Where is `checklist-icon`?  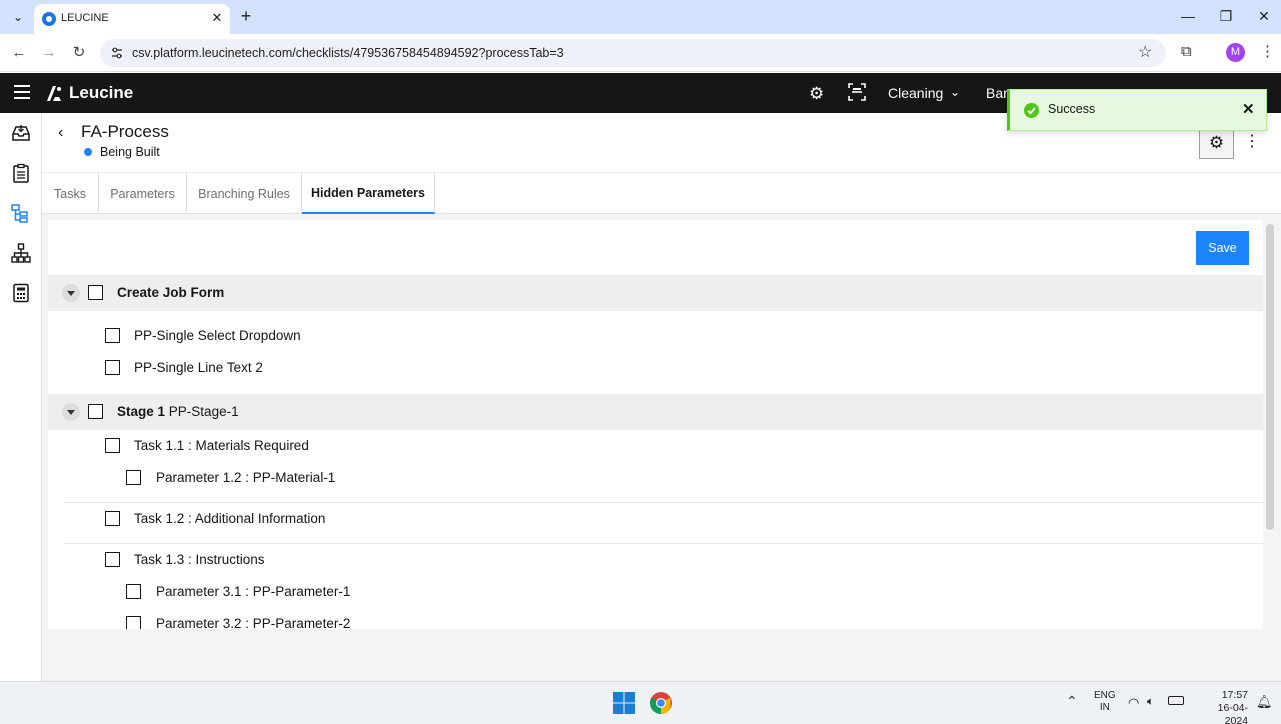
checklist-icon is located at coordinates (21, 173).